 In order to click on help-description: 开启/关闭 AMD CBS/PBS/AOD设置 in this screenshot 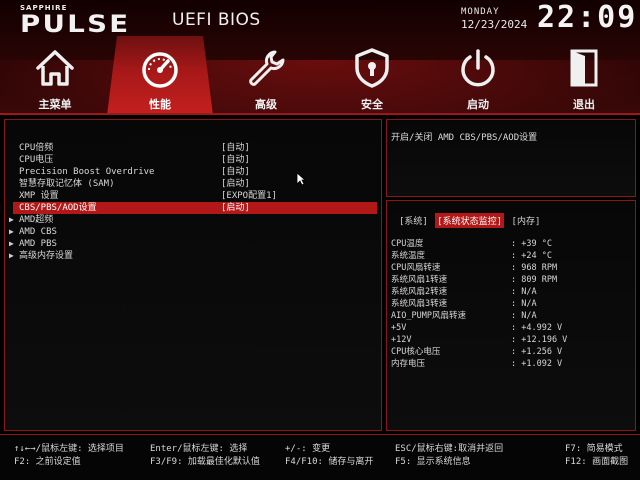, I will do `click(464, 138)`.